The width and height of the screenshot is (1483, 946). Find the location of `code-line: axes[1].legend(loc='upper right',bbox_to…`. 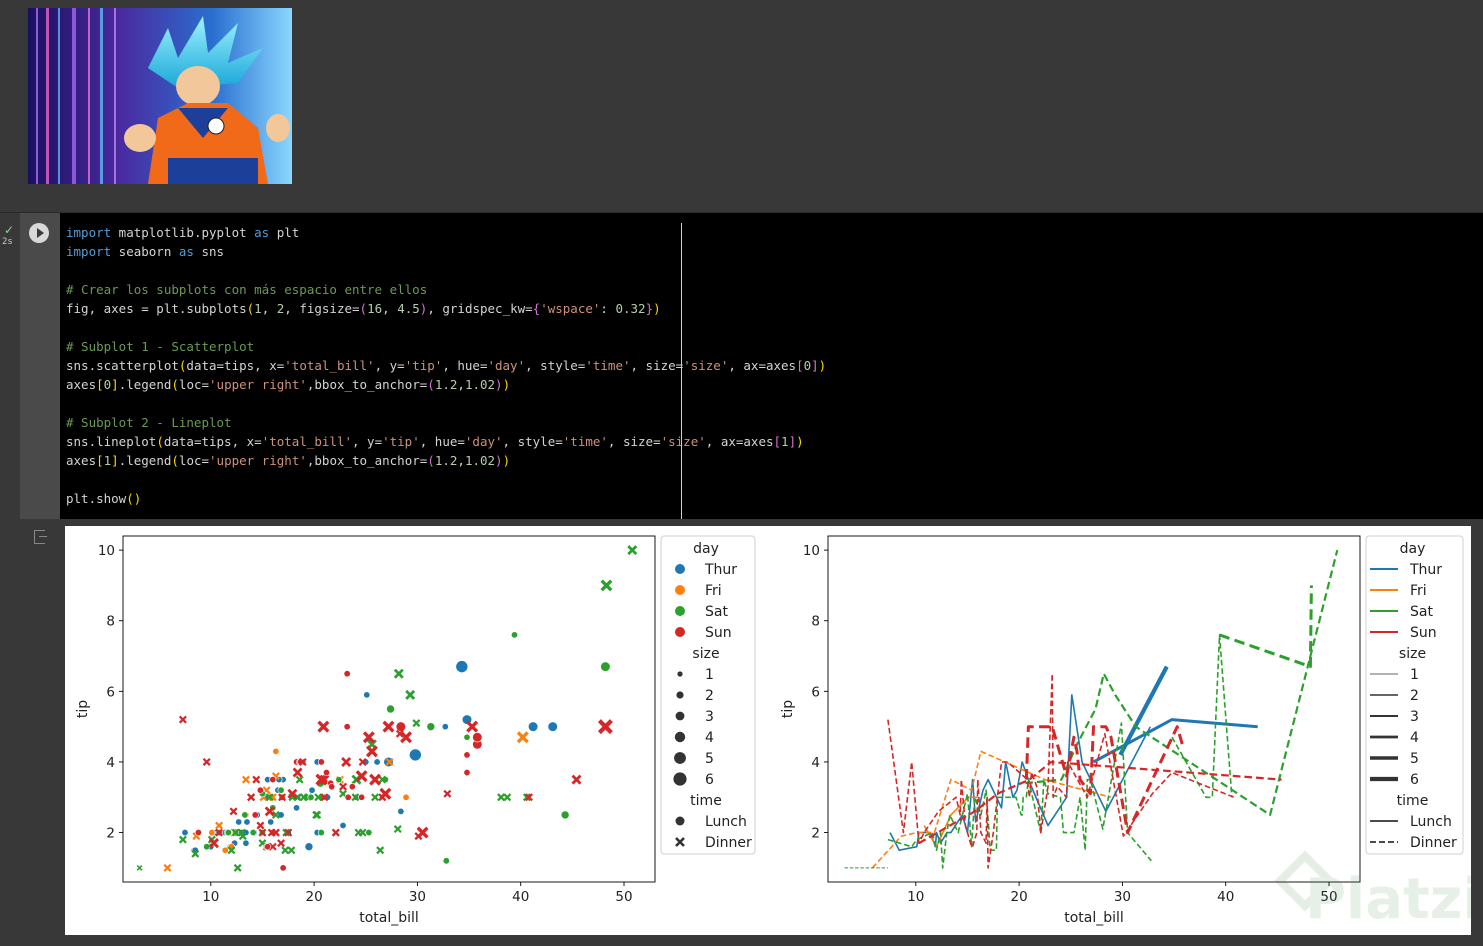

code-line: axes[1].legend(loc='upper right',bbox_to… is located at coordinates (288, 460).